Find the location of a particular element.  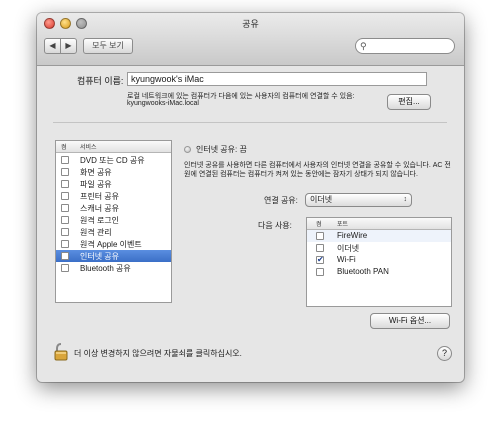

back-arrow-icon: ◀ is located at coordinates (52, 45).